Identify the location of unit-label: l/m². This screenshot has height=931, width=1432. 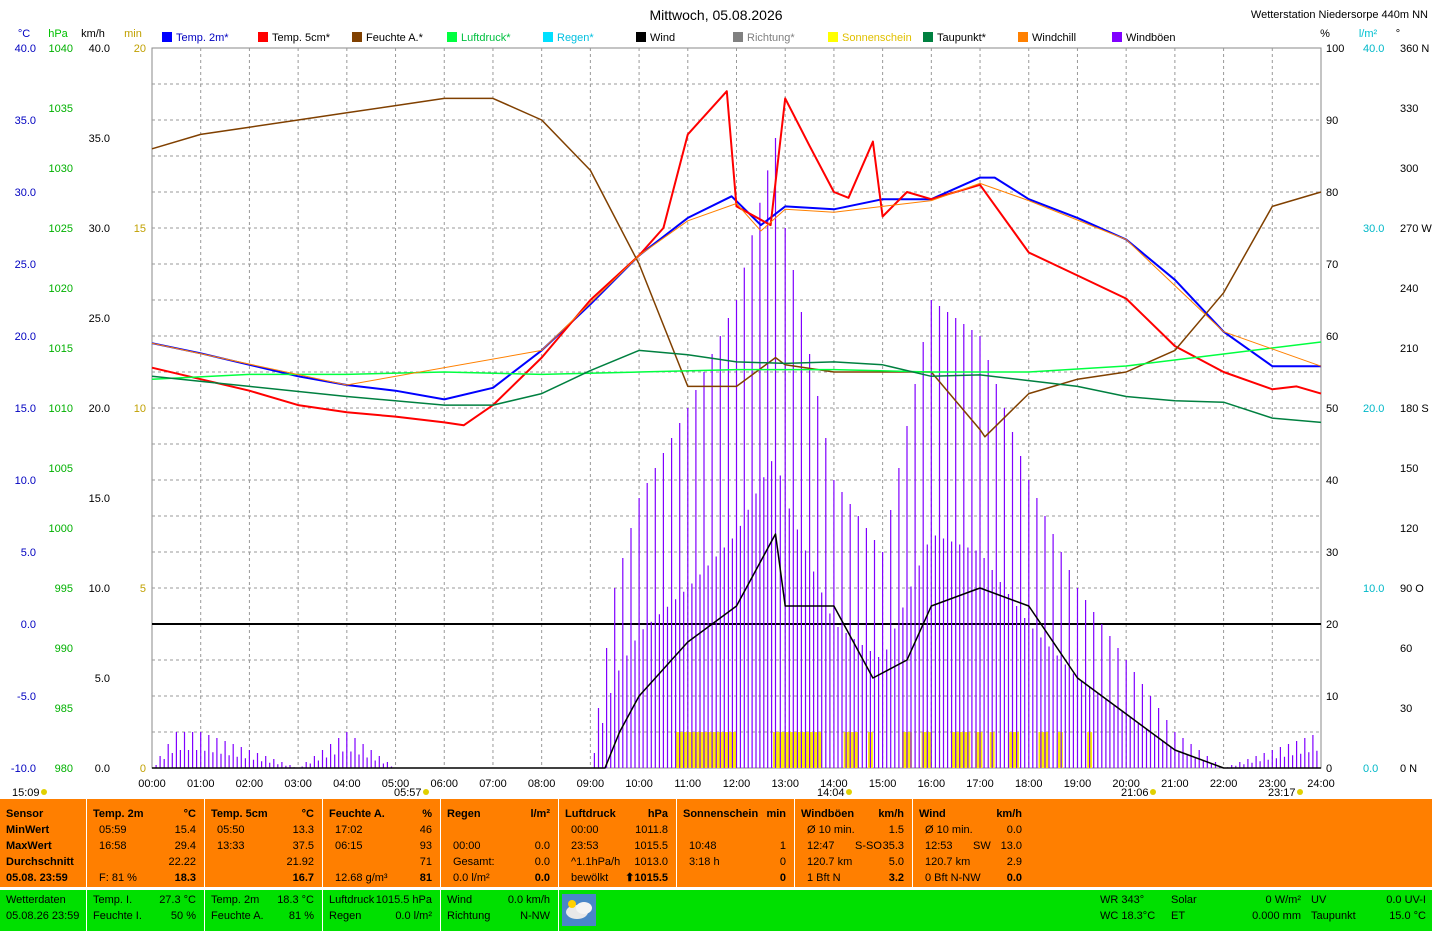
(1368, 34).